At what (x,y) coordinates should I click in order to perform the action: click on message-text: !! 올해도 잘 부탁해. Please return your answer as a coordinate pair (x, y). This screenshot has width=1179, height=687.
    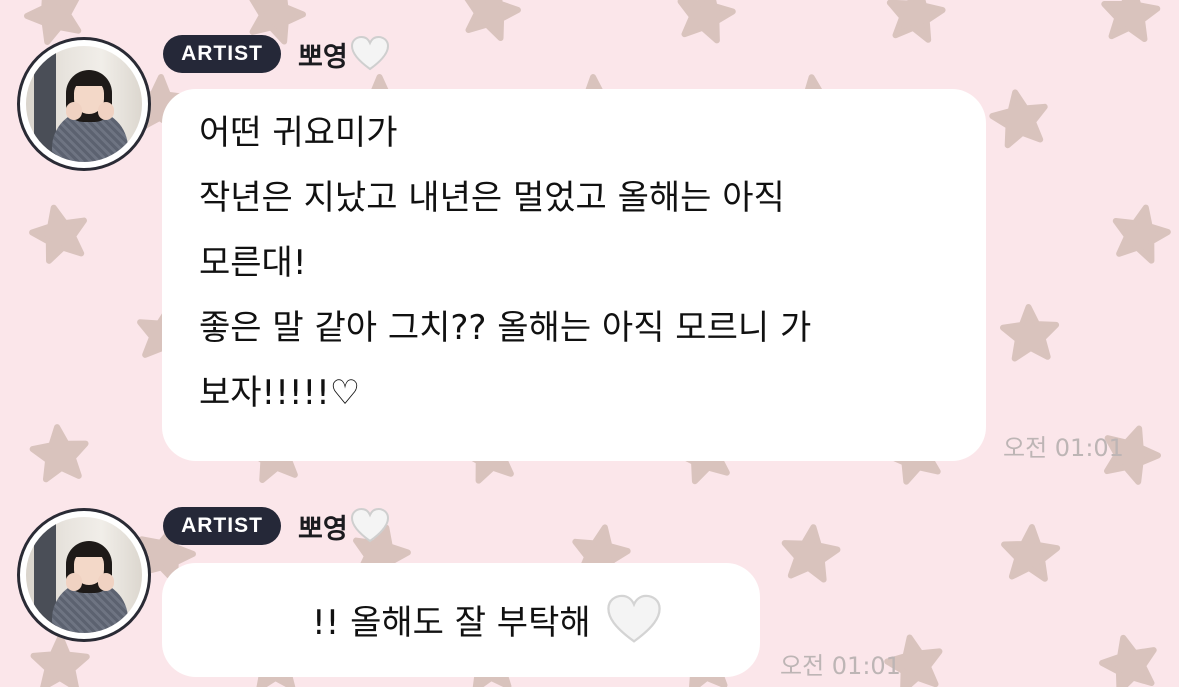
    Looking at the image, I should click on (536, 619).